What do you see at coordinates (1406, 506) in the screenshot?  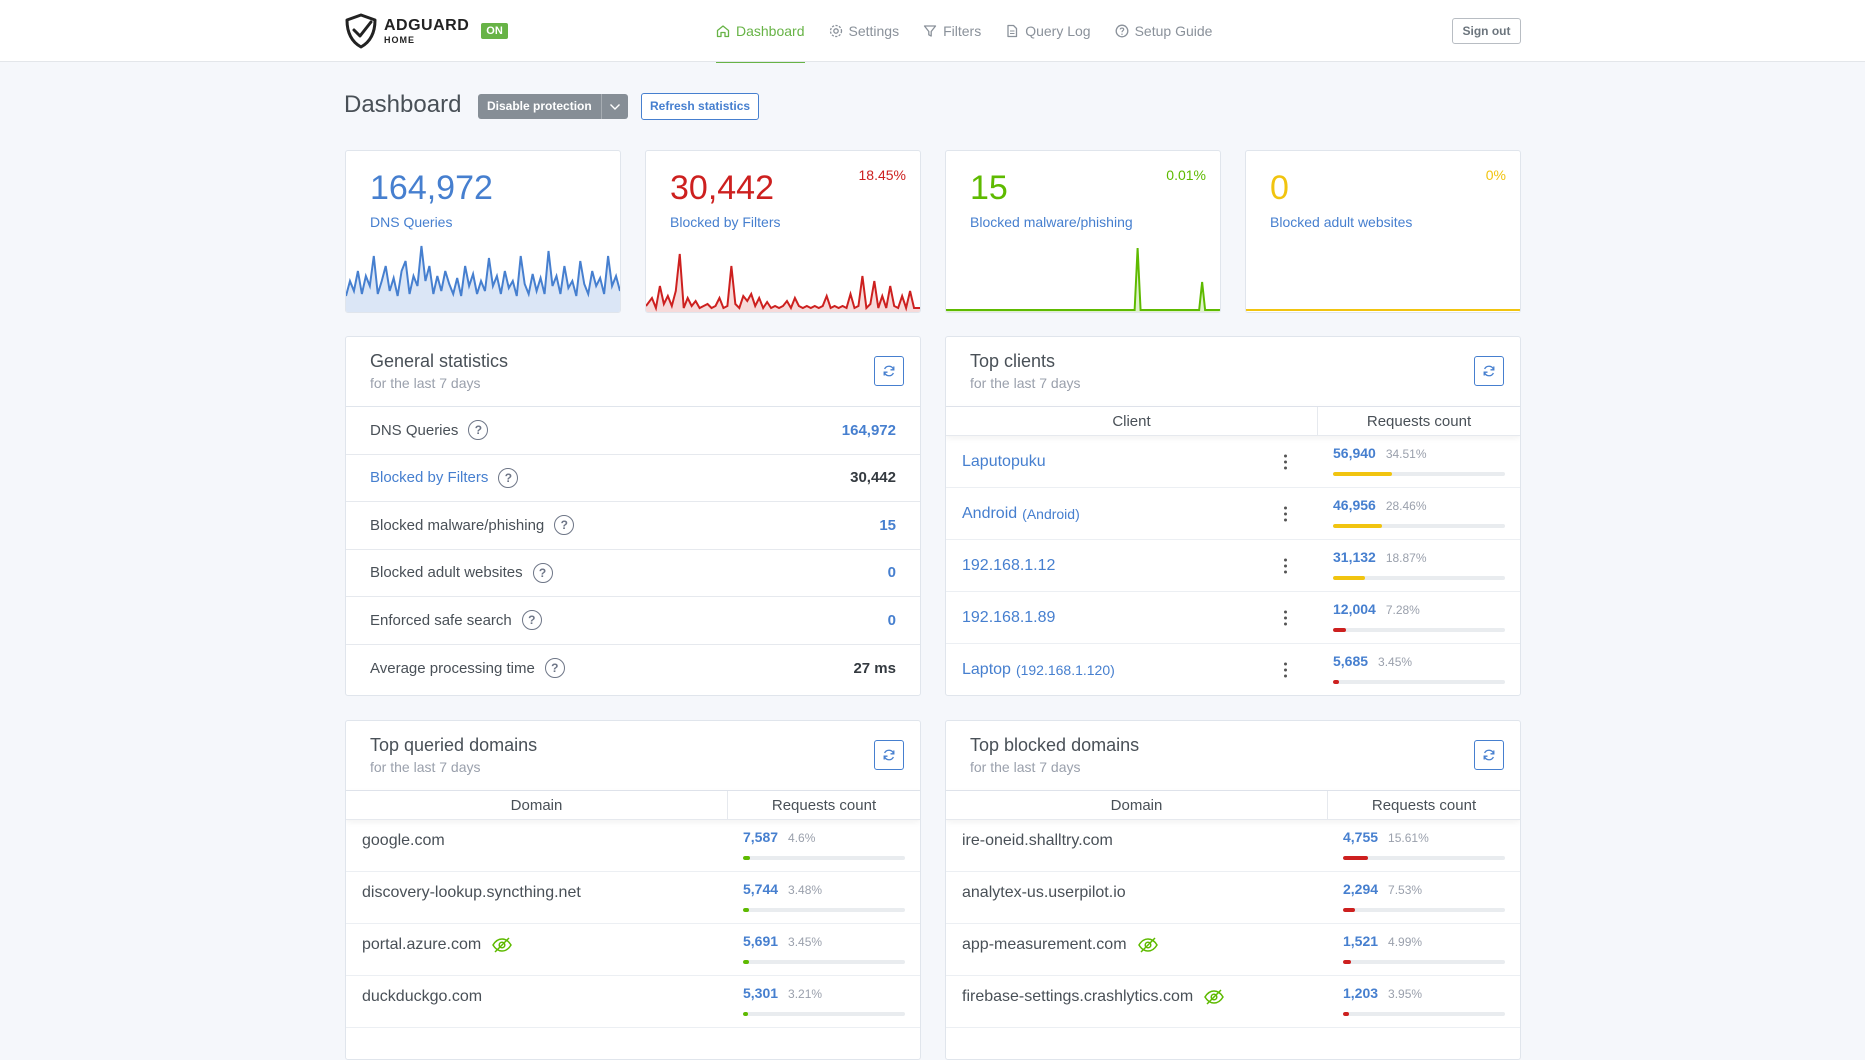 I see `request-percent: 28.46%` at bounding box center [1406, 506].